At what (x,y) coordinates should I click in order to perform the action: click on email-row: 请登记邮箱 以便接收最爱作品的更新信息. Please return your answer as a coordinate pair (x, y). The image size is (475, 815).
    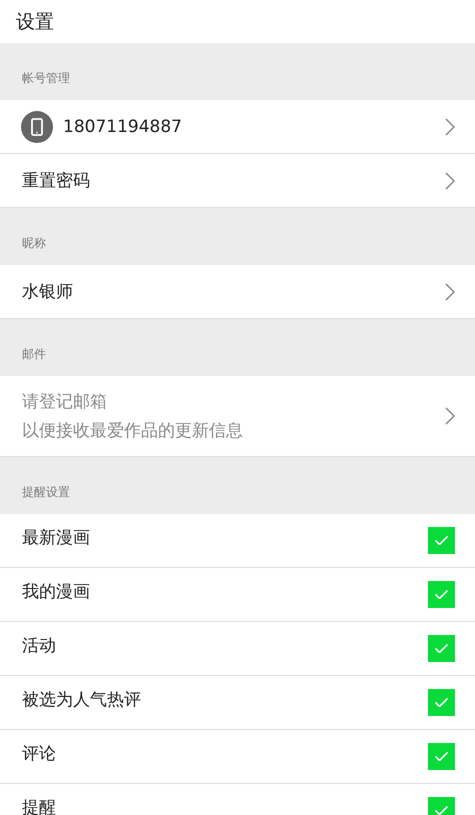
    Looking at the image, I should click on (237, 416).